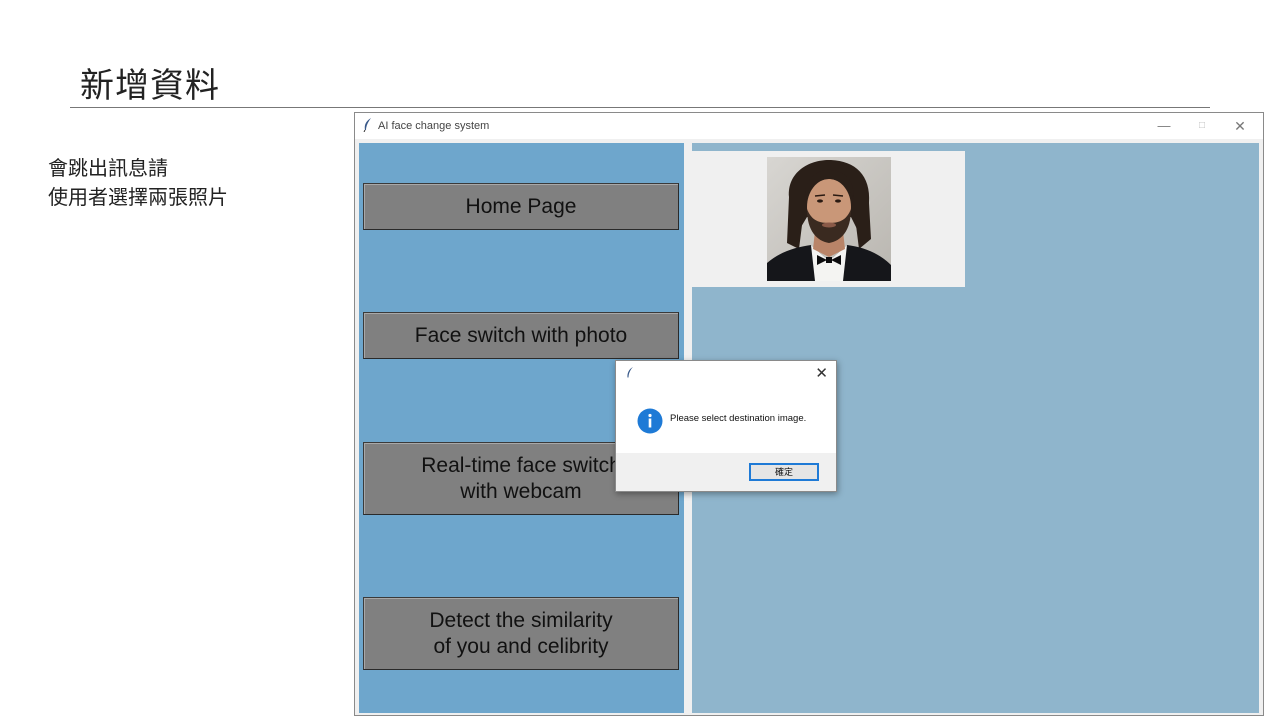  I want to click on info-dialog: ✕ Please select destination image. 確定, so click(726, 426).